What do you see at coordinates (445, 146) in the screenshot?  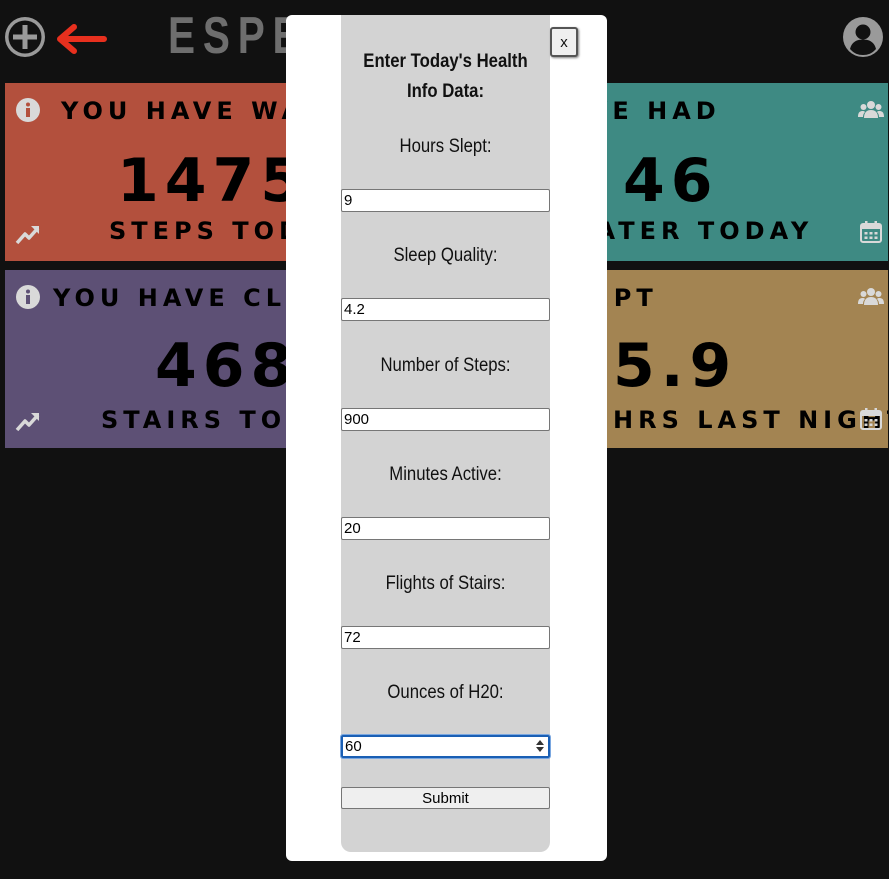 I see `hours-slept-label: Hours Slept:` at bounding box center [445, 146].